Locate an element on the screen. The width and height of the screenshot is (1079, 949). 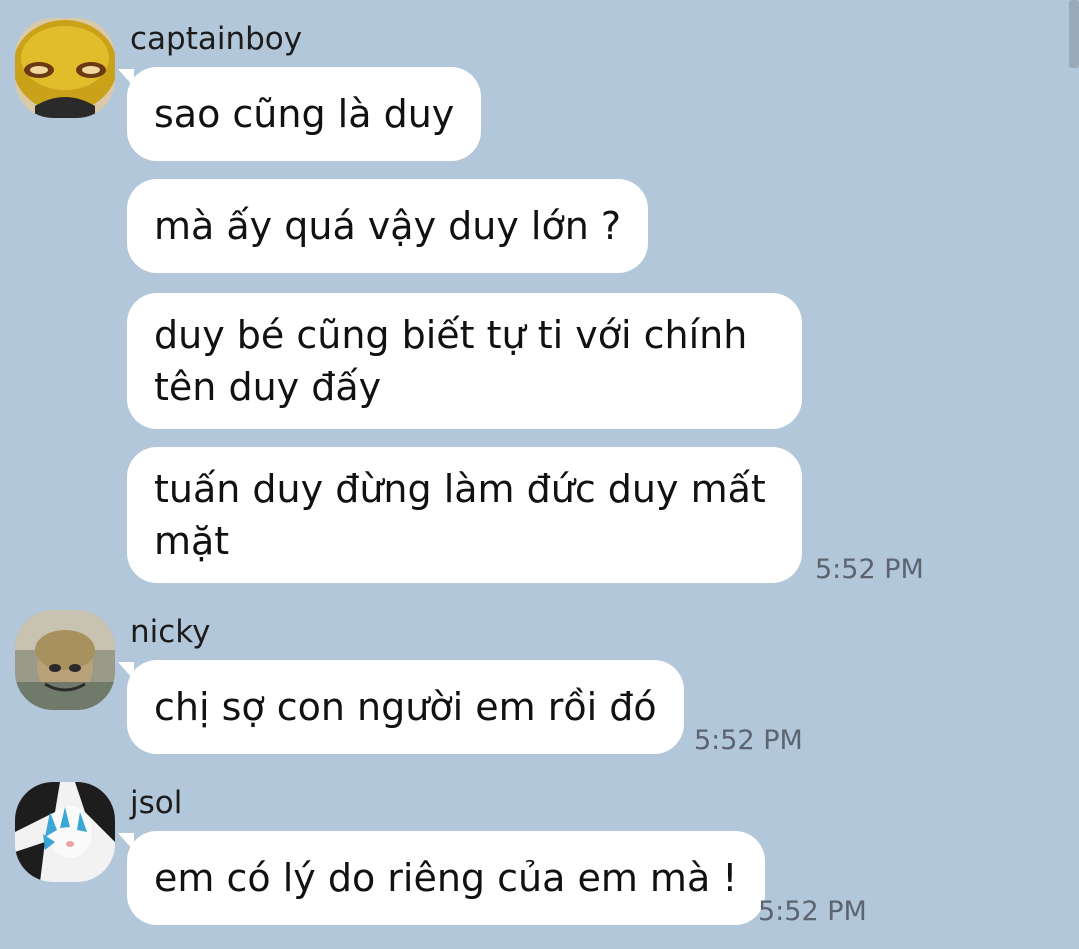
scrollbar-thumb is located at coordinates (1074, 34).